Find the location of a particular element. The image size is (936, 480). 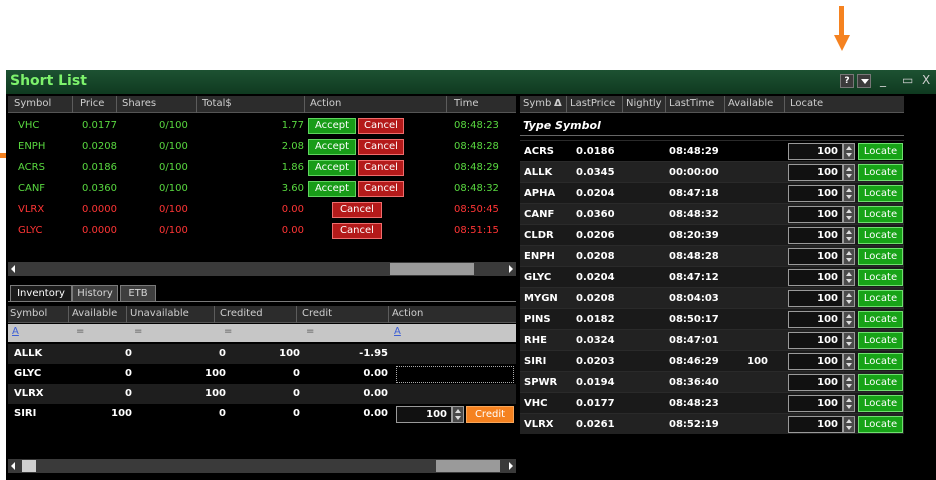

locate-row: APHA 0.0204 08:47:18 100 Locate is located at coordinates (712, 192).